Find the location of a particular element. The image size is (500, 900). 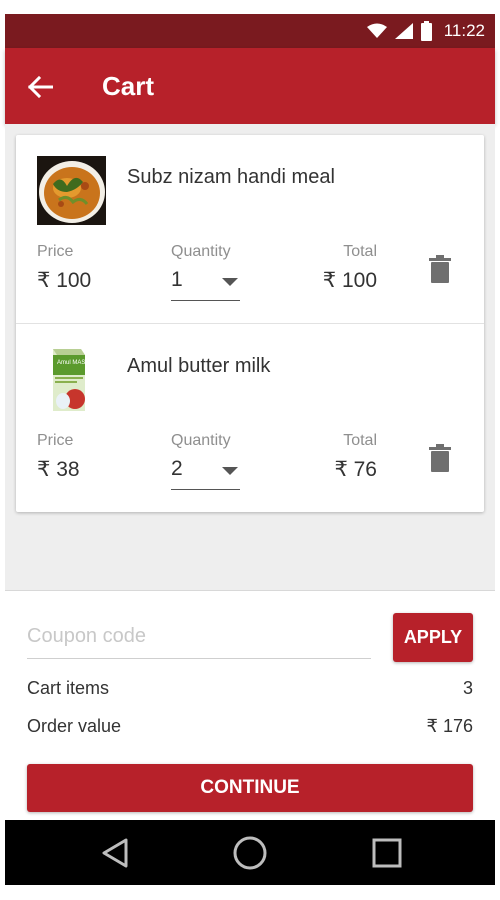

nav-home-button is located at coordinates (250, 853).